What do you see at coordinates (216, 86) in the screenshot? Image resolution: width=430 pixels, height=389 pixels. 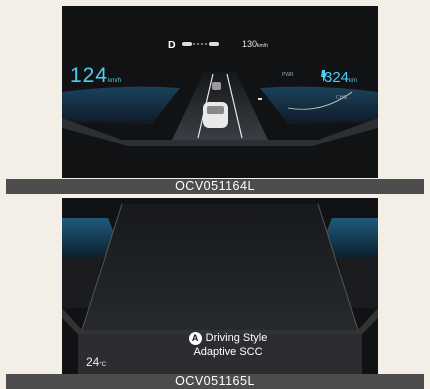 I see `lead-car-icon` at bounding box center [216, 86].